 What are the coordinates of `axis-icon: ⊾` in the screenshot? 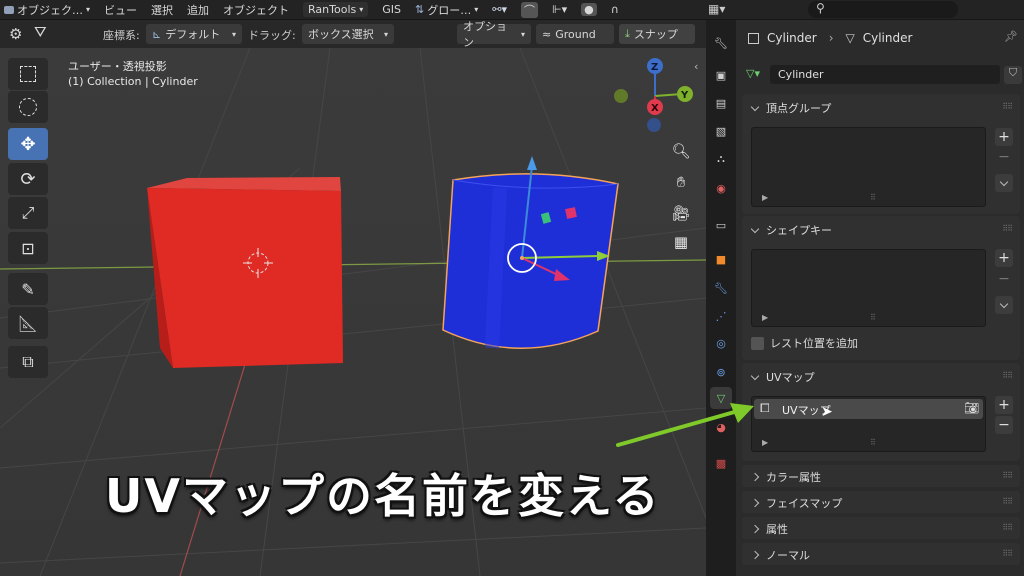 It's located at (157, 34).